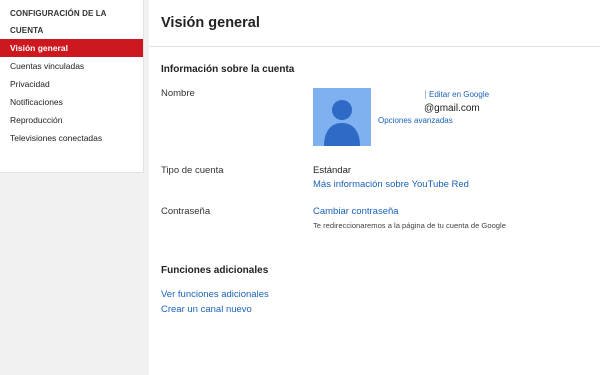  What do you see at coordinates (71, 48) in the screenshot?
I see `sidebar-item-vision-general: Visión general` at bounding box center [71, 48].